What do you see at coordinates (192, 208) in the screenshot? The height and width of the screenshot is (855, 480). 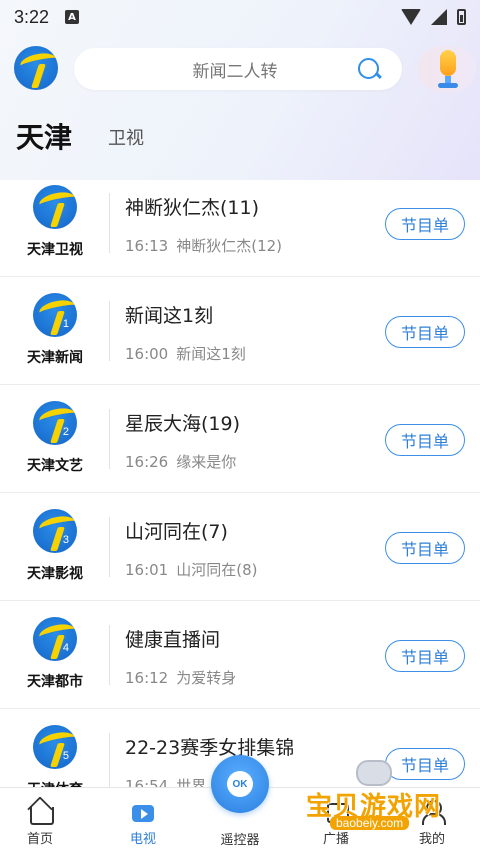 I see `current-program: 神断狄仁杰(11)` at bounding box center [192, 208].